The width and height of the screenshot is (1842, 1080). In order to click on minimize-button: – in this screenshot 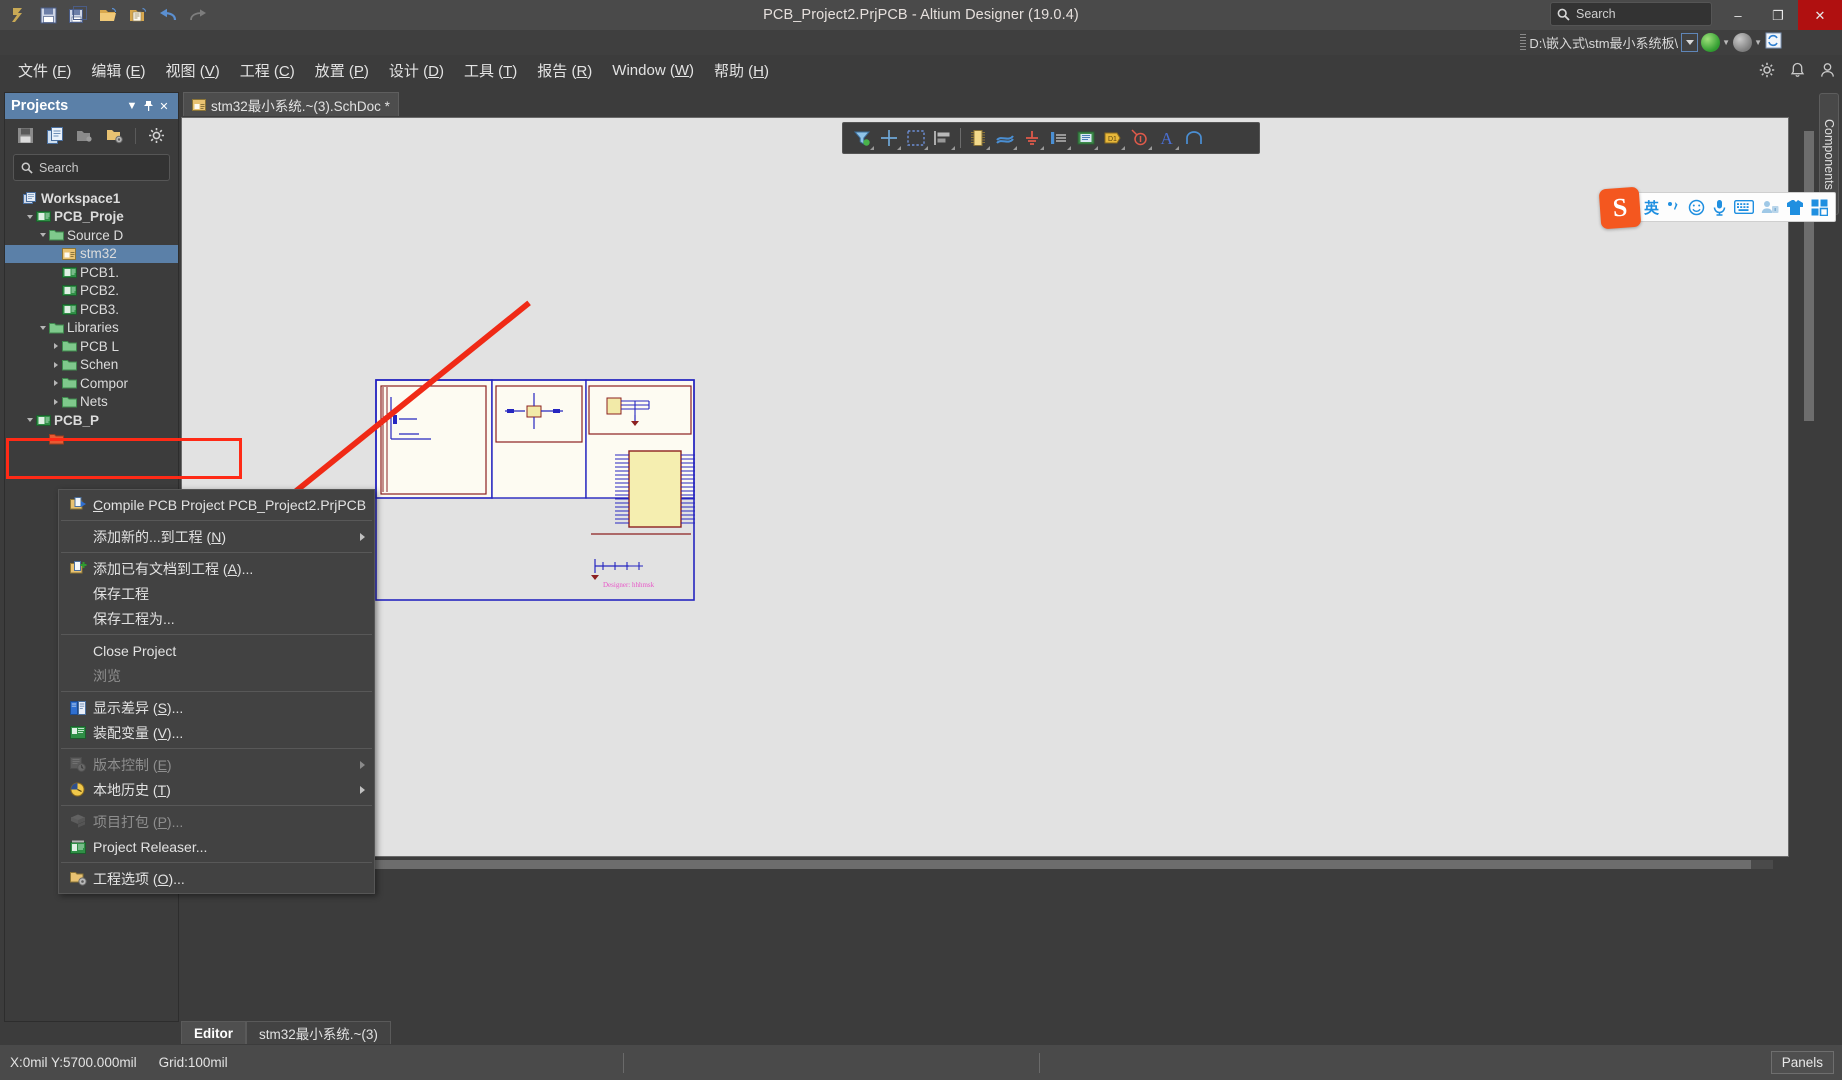, I will do `click(1738, 15)`.